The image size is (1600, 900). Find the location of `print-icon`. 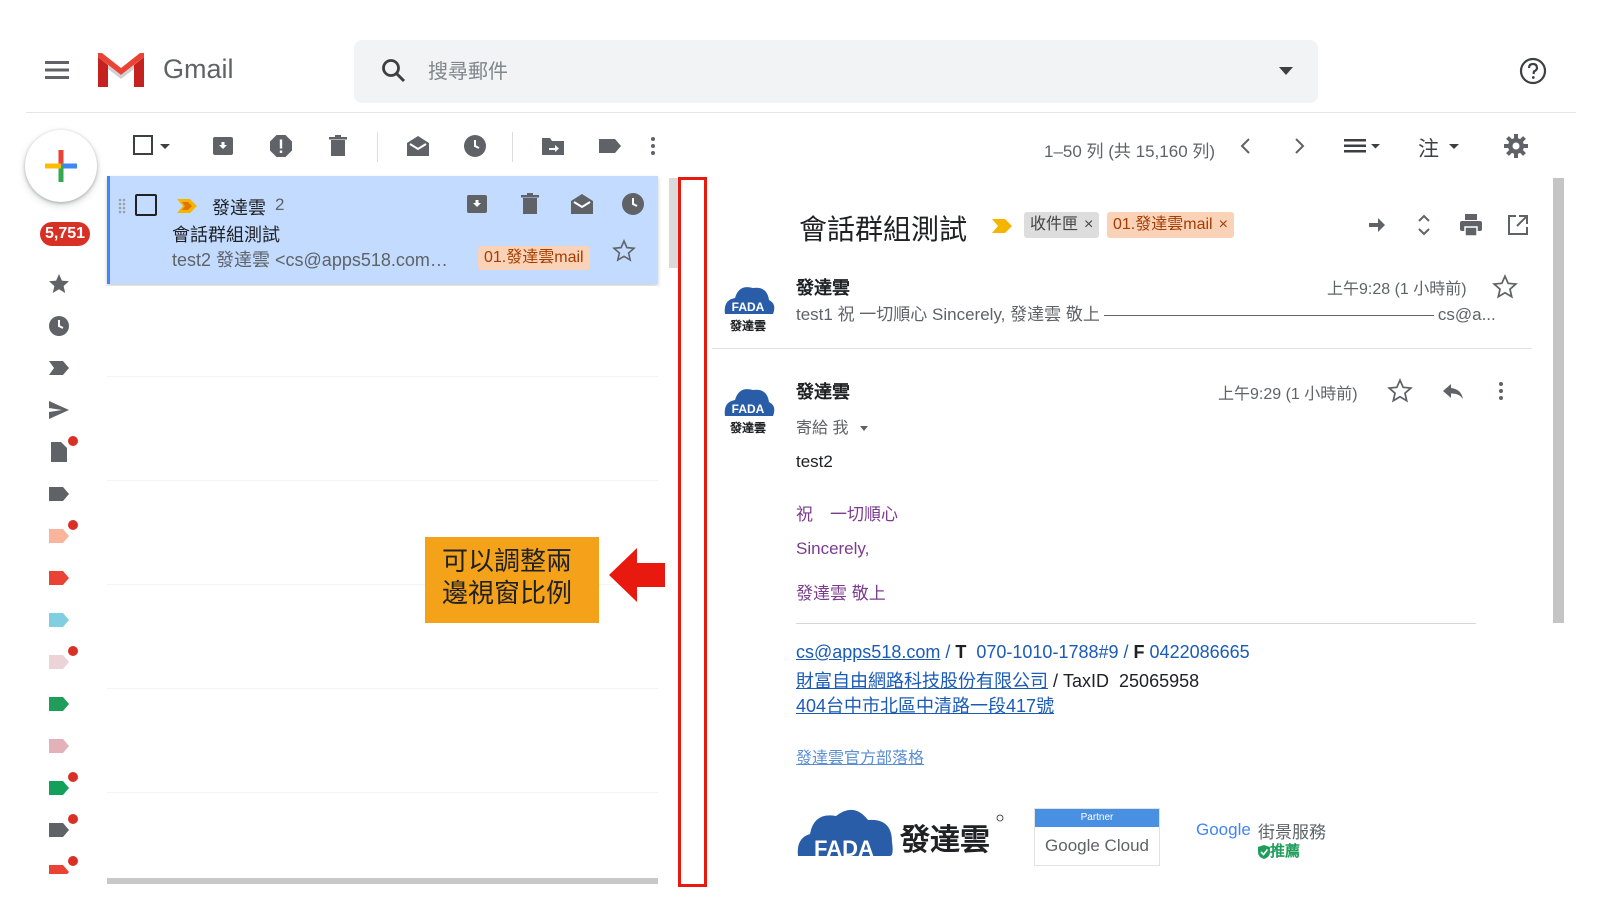

print-icon is located at coordinates (1471, 225).